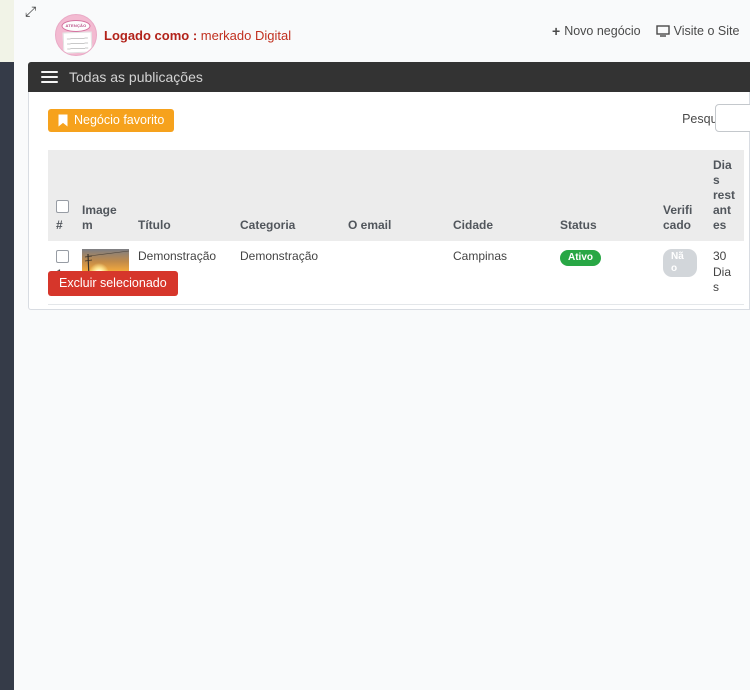  Describe the element at coordinates (498, 195) in the screenshot. I see `header-city: Cidade` at that location.